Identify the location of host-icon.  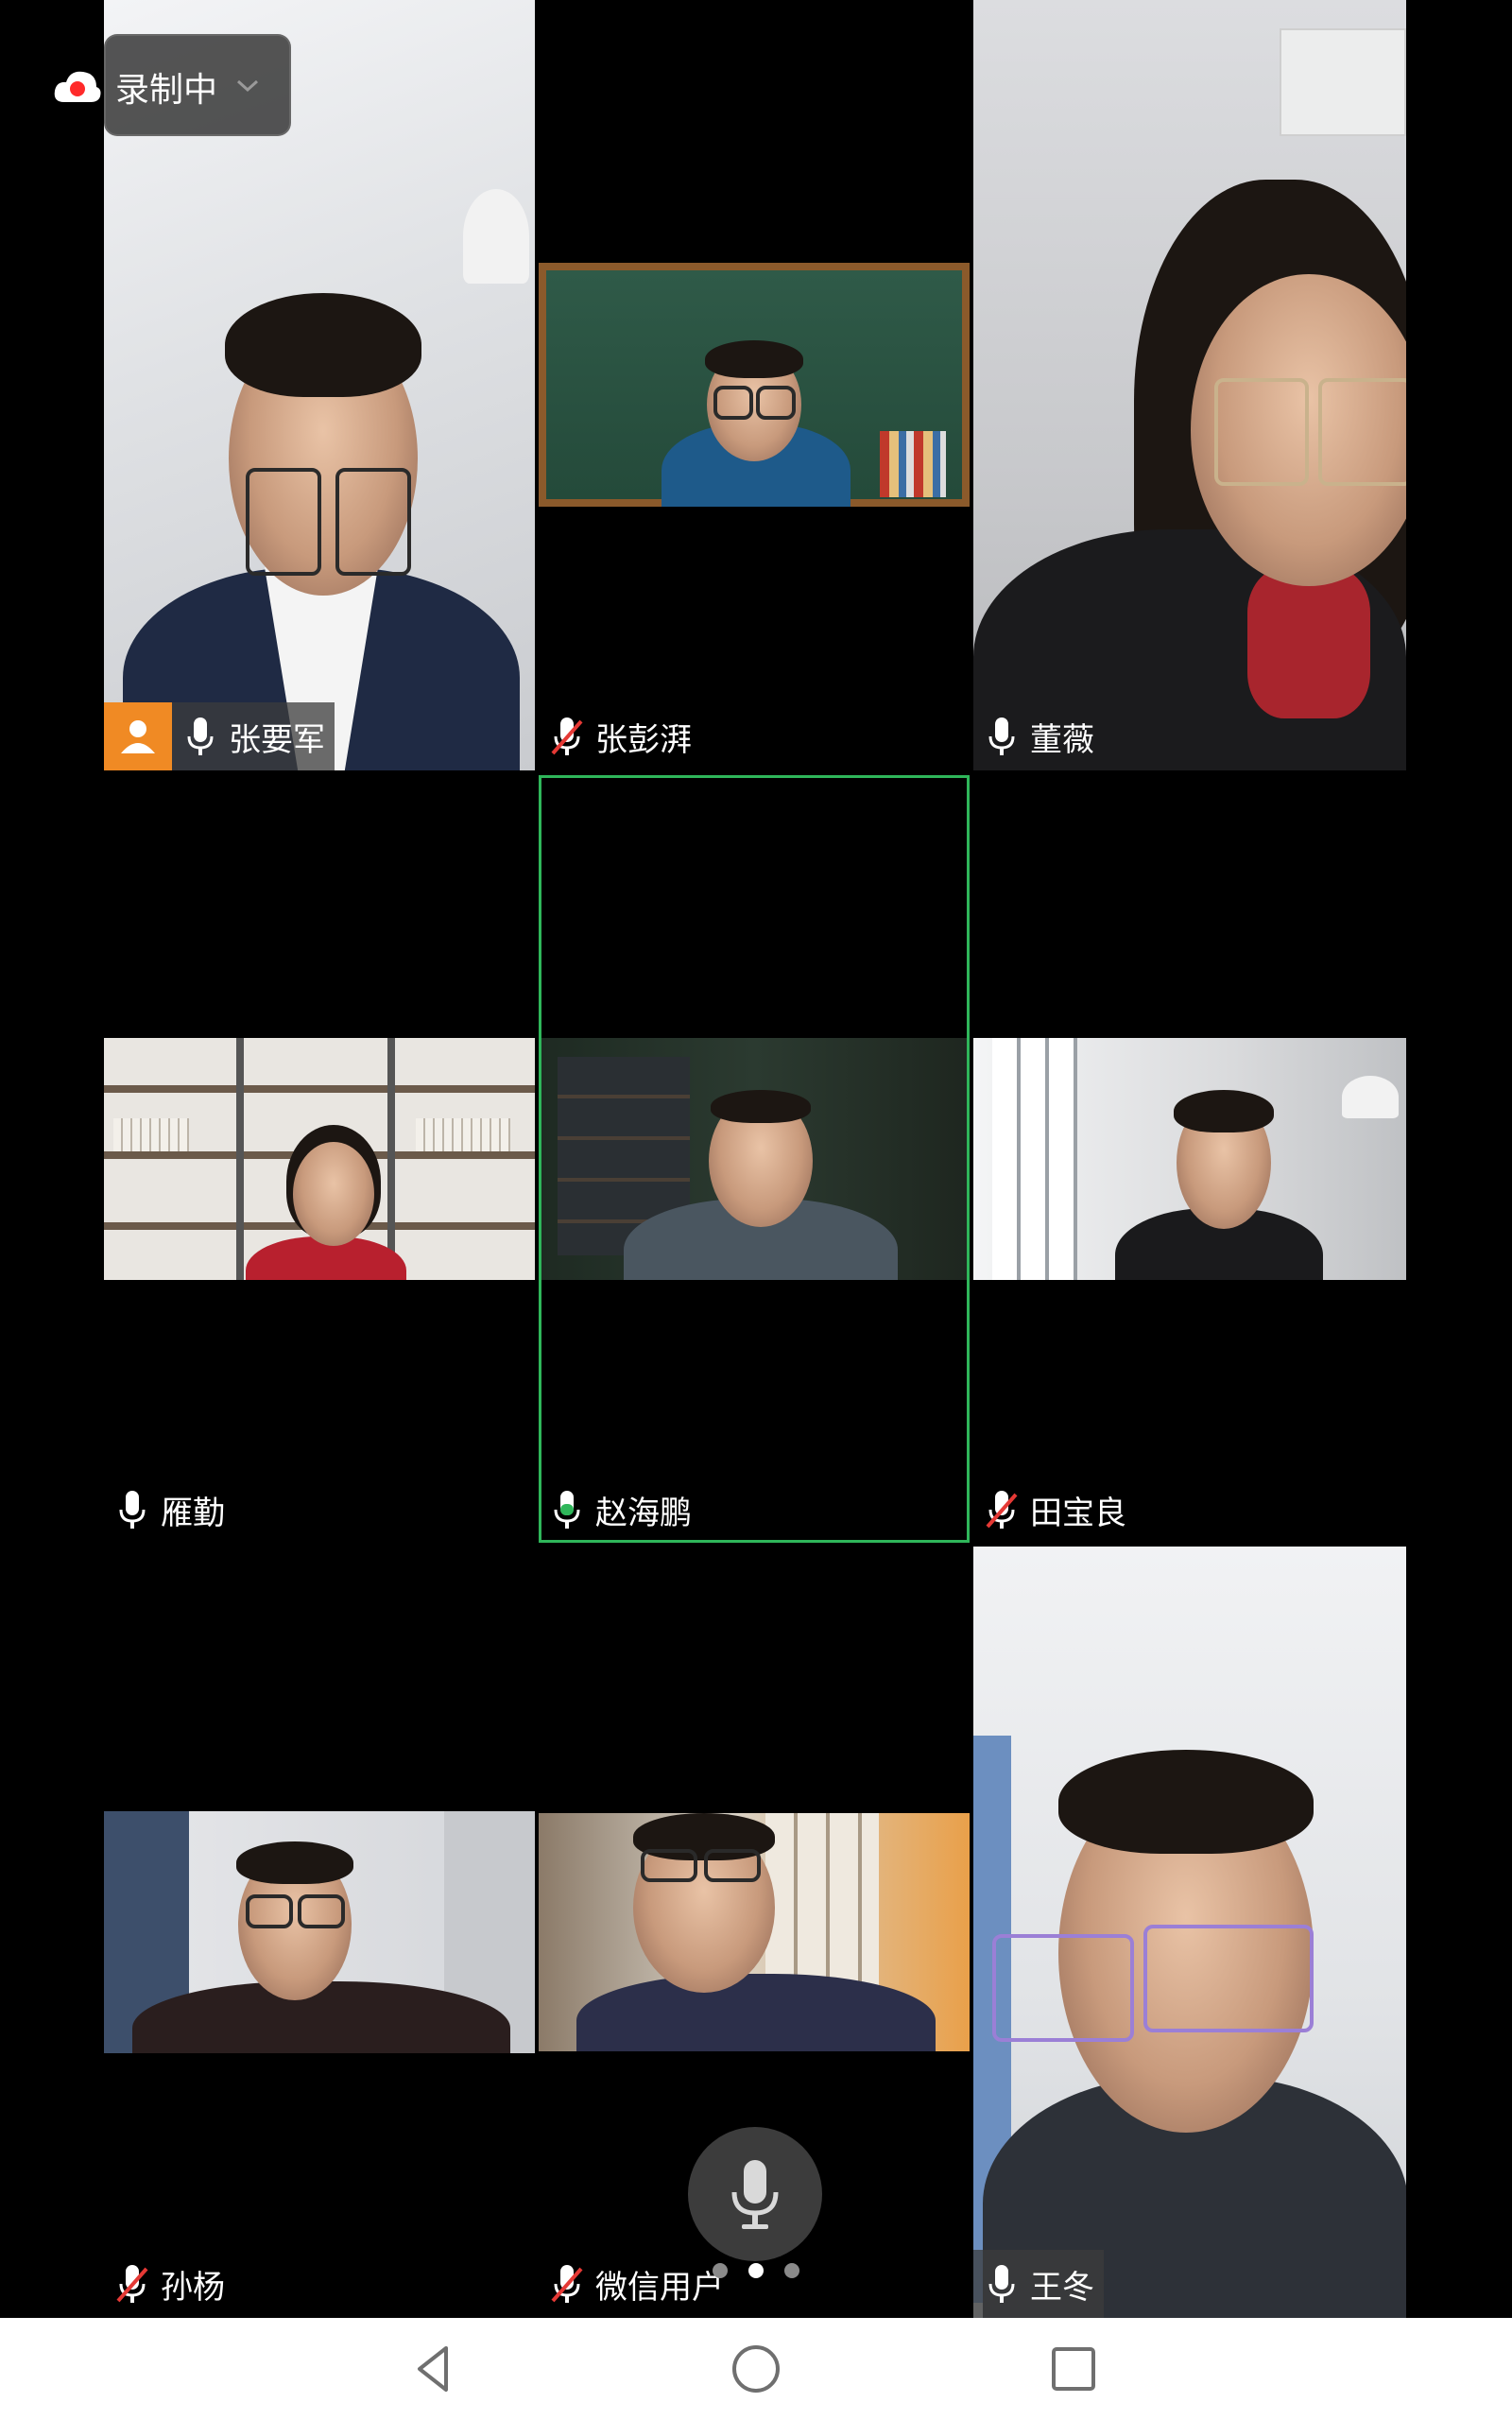
(138, 736).